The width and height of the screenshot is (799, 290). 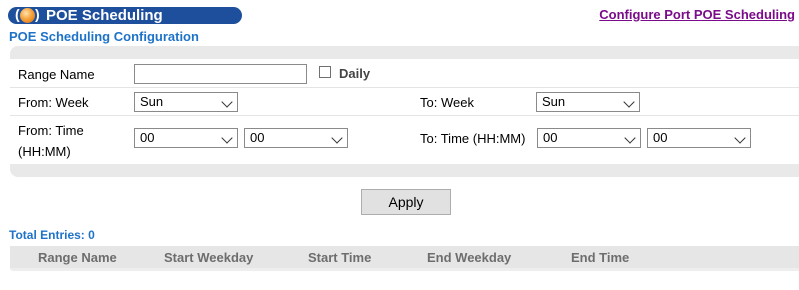 What do you see at coordinates (660, 137) in the screenshot?
I see `to-minute-value: 00` at bounding box center [660, 137].